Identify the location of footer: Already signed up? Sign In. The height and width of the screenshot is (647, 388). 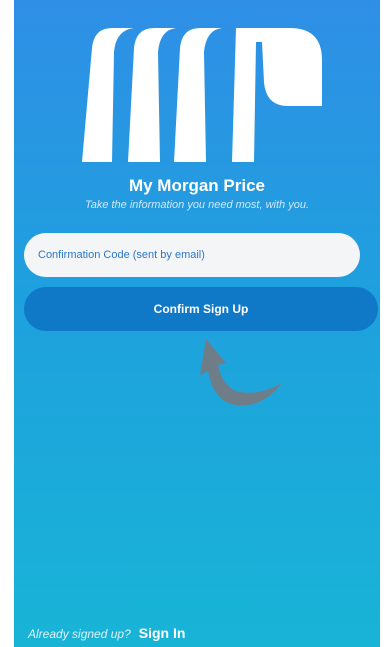
(106, 635).